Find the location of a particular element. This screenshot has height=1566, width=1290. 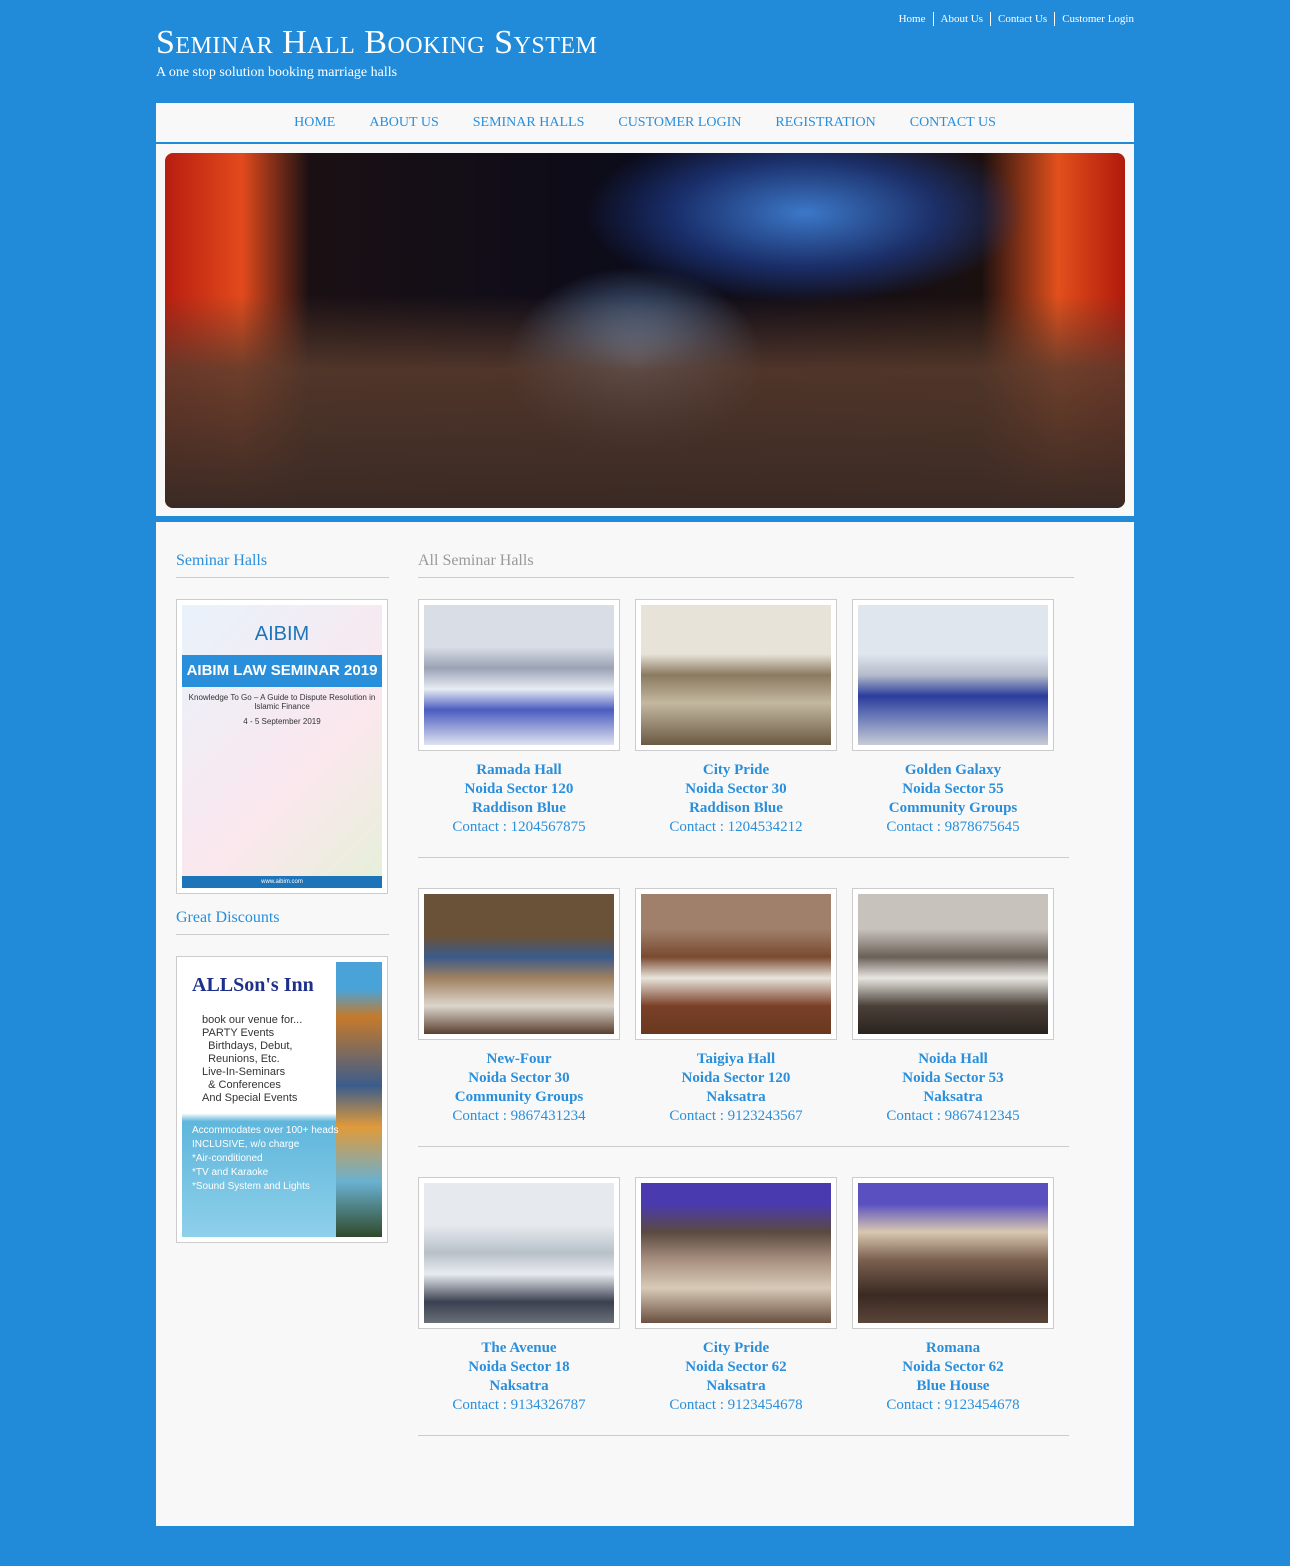

top-link-about: About Us is located at coordinates (961, 19).